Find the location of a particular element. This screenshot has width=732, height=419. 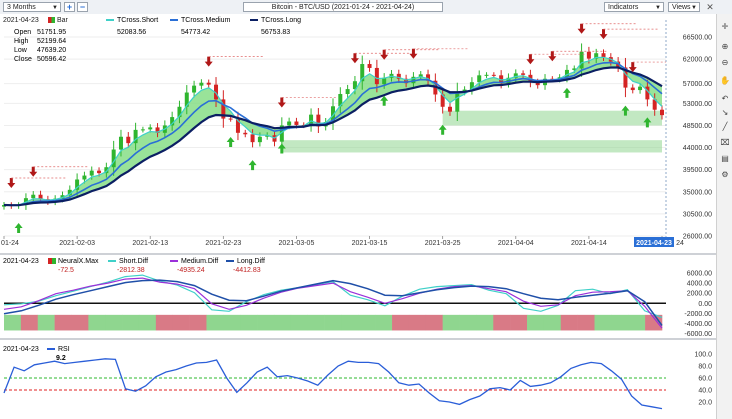

crosshair-icon: ✛ is located at coordinates (725, 27).